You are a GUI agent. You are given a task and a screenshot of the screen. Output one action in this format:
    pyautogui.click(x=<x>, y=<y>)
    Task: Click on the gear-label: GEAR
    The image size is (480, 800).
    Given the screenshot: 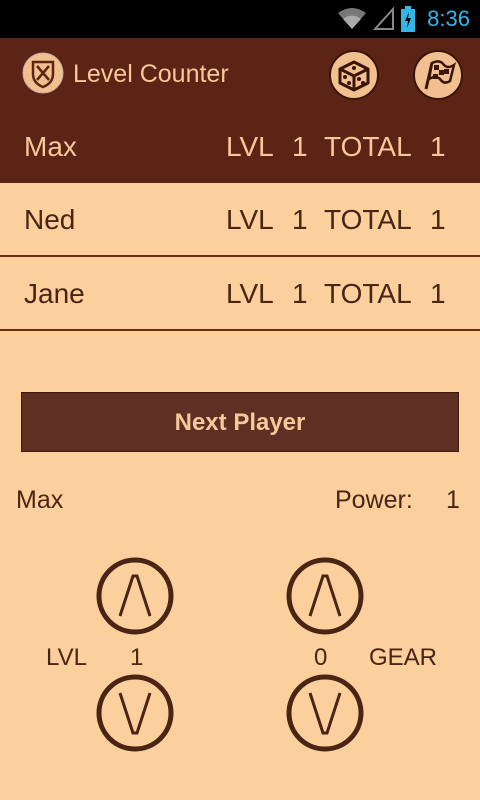 What is the action you would take?
    pyautogui.click(x=403, y=657)
    